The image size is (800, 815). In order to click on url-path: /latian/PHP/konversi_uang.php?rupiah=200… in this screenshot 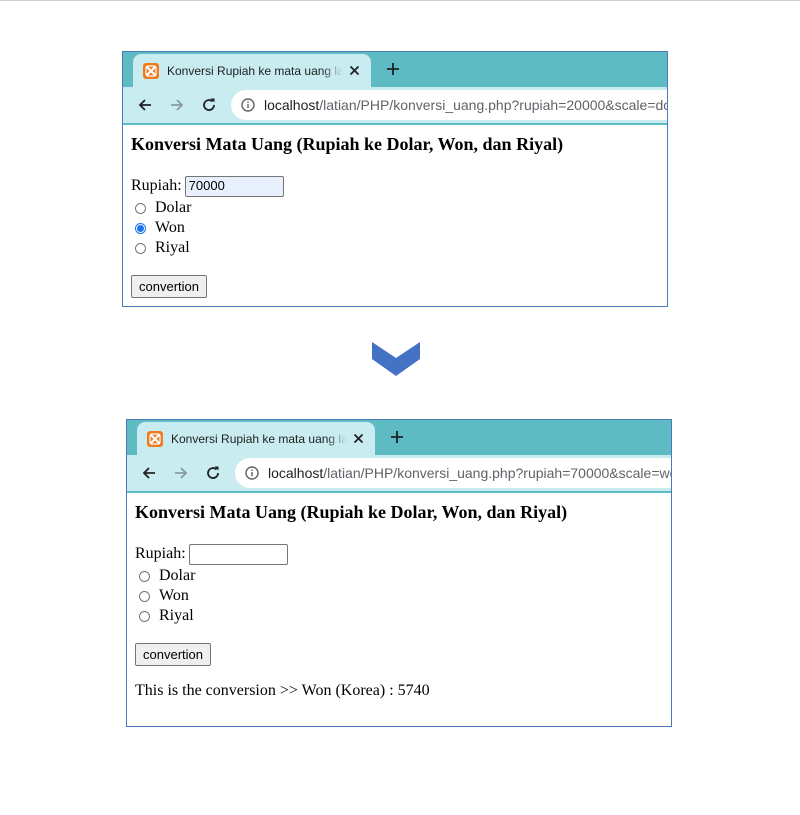, I will do `click(493, 105)`.